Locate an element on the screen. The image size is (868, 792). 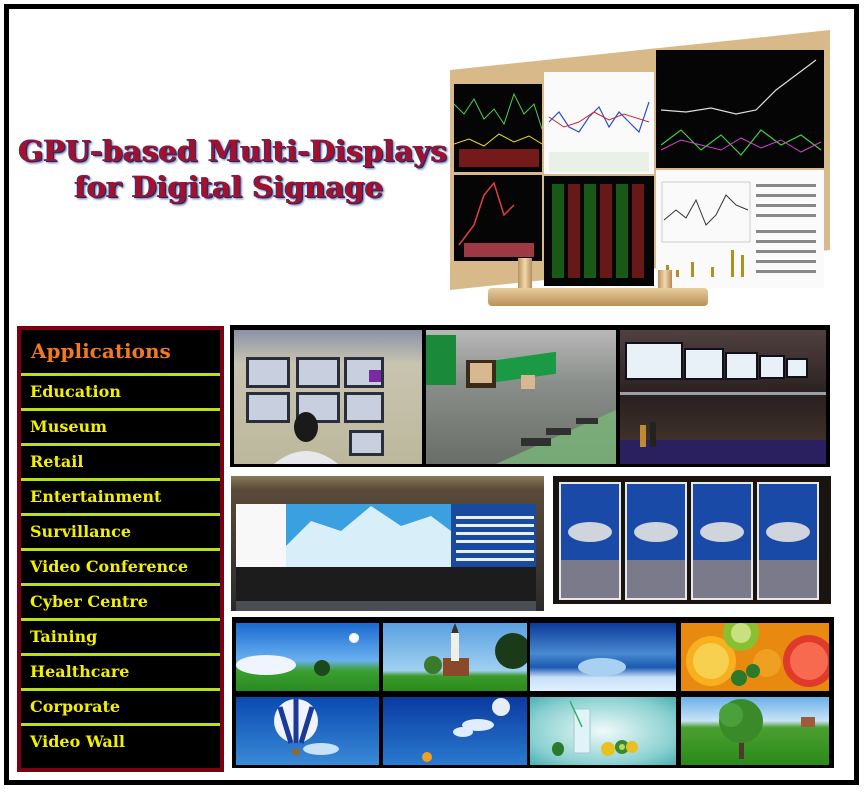
photo-car-ad-displays is located at coordinates (692, 541).